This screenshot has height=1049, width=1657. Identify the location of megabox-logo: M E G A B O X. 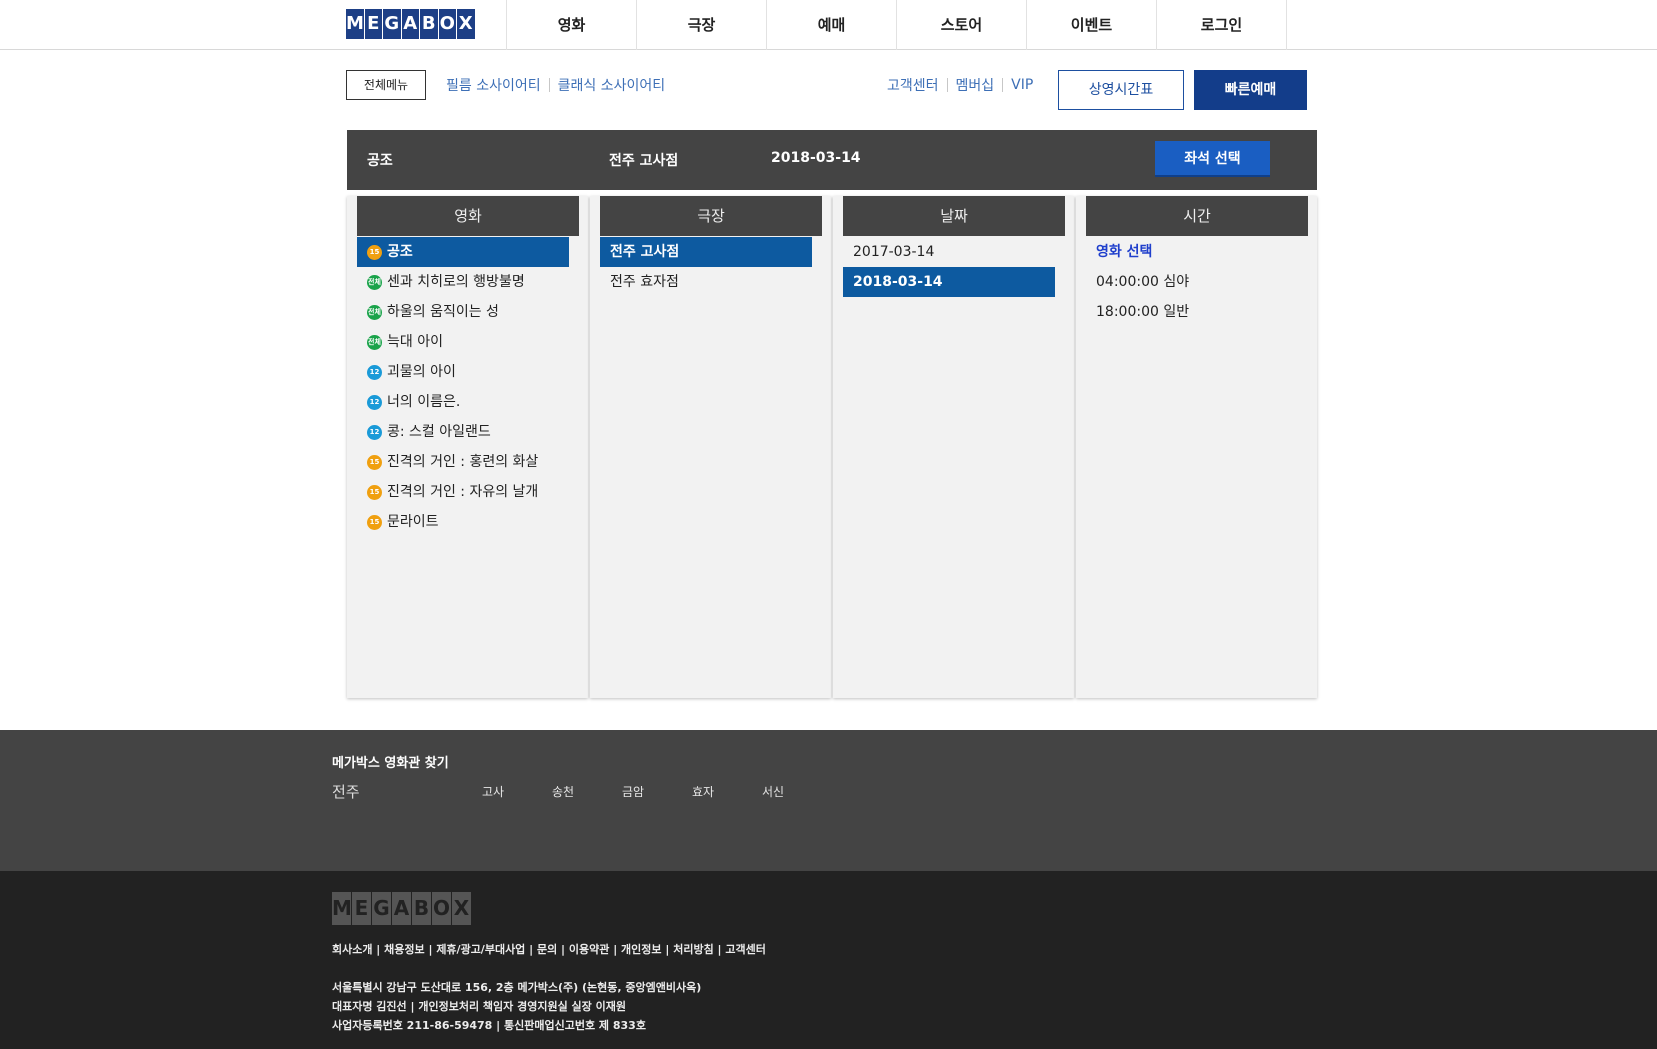
(411, 24).